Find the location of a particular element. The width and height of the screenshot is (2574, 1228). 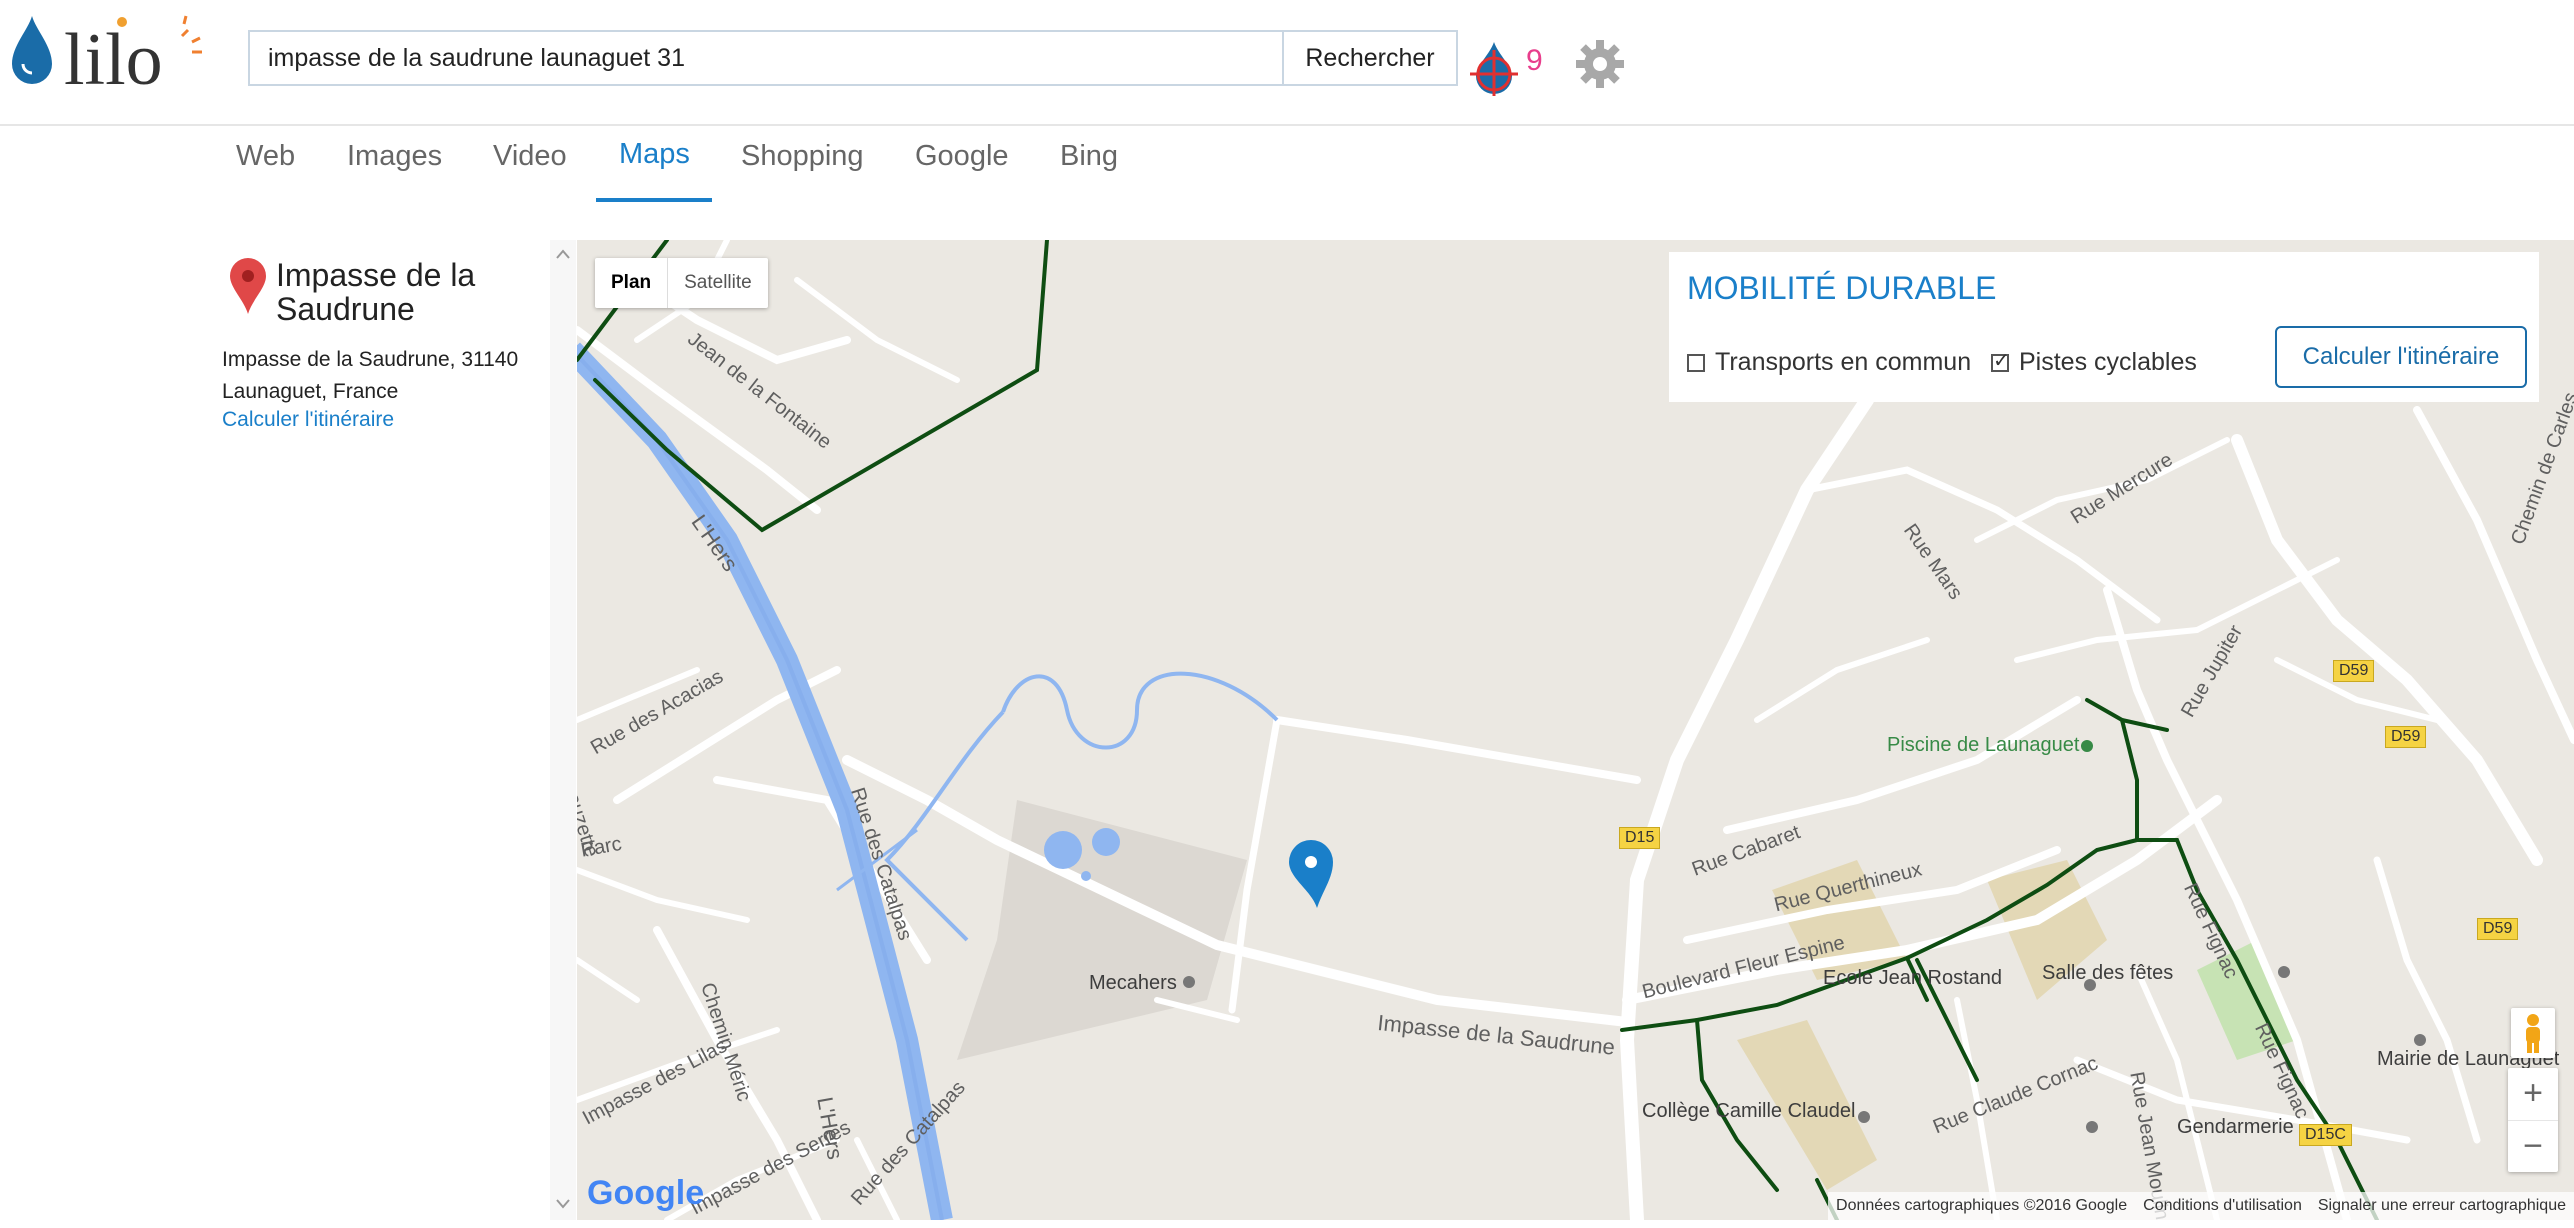

map-type-control: Plan Satellite is located at coordinates (681, 283).